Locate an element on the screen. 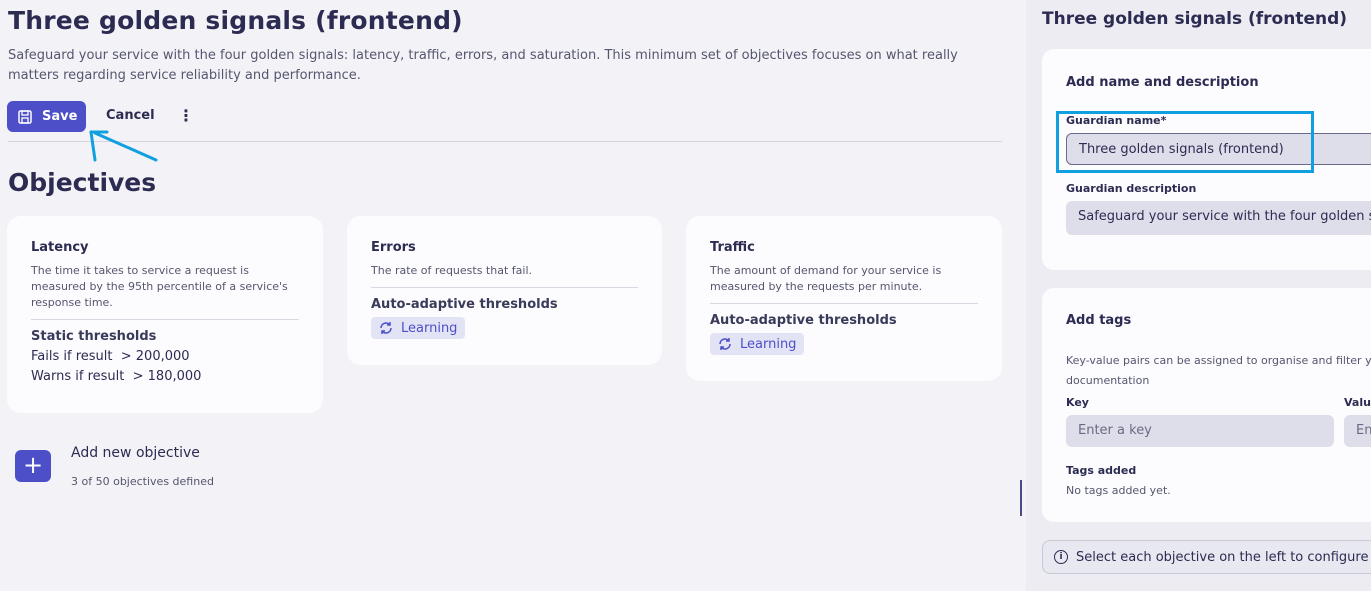 This screenshot has height=591, width=1371. save-button-label: Save is located at coordinates (60, 116).